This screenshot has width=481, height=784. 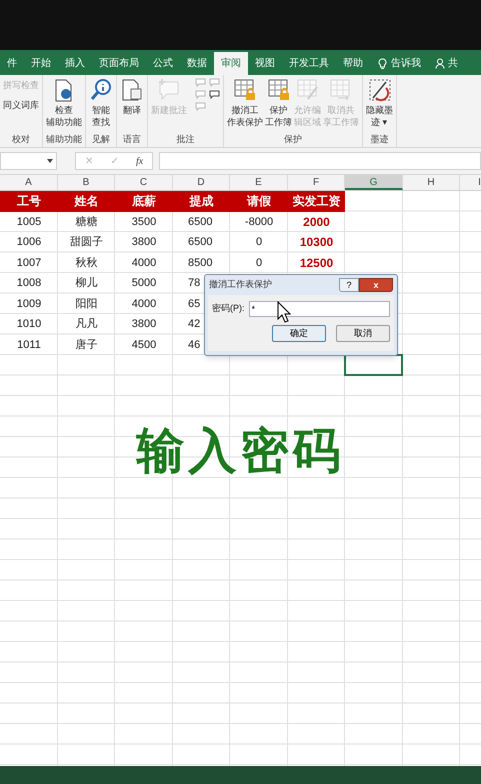 I want to click on group-label: 辅助功能, so click(x=64, y=139).